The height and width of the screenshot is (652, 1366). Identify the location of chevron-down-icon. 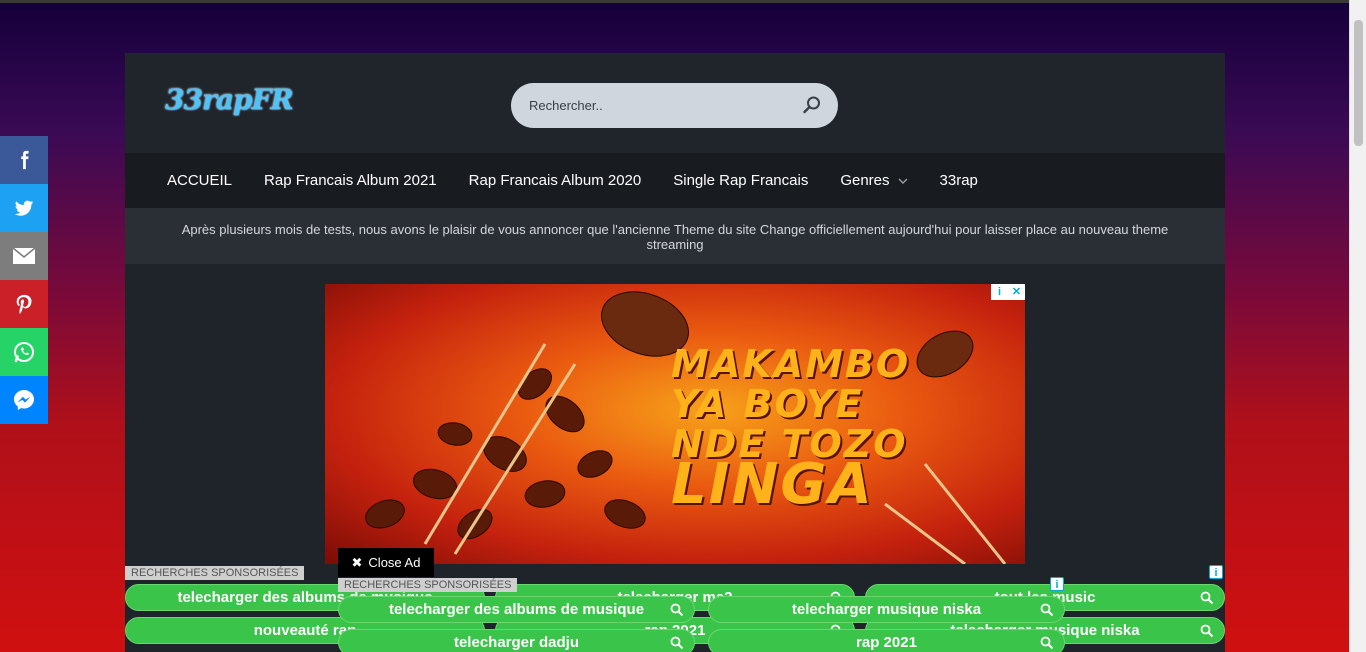
(903, 181).